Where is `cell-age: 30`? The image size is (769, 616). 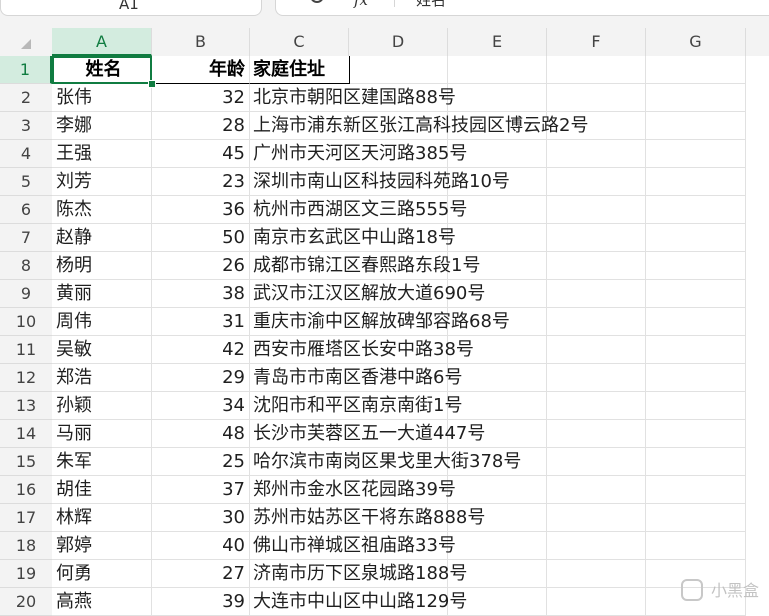 cell-age: 30 is located at coordinates (201, 518).